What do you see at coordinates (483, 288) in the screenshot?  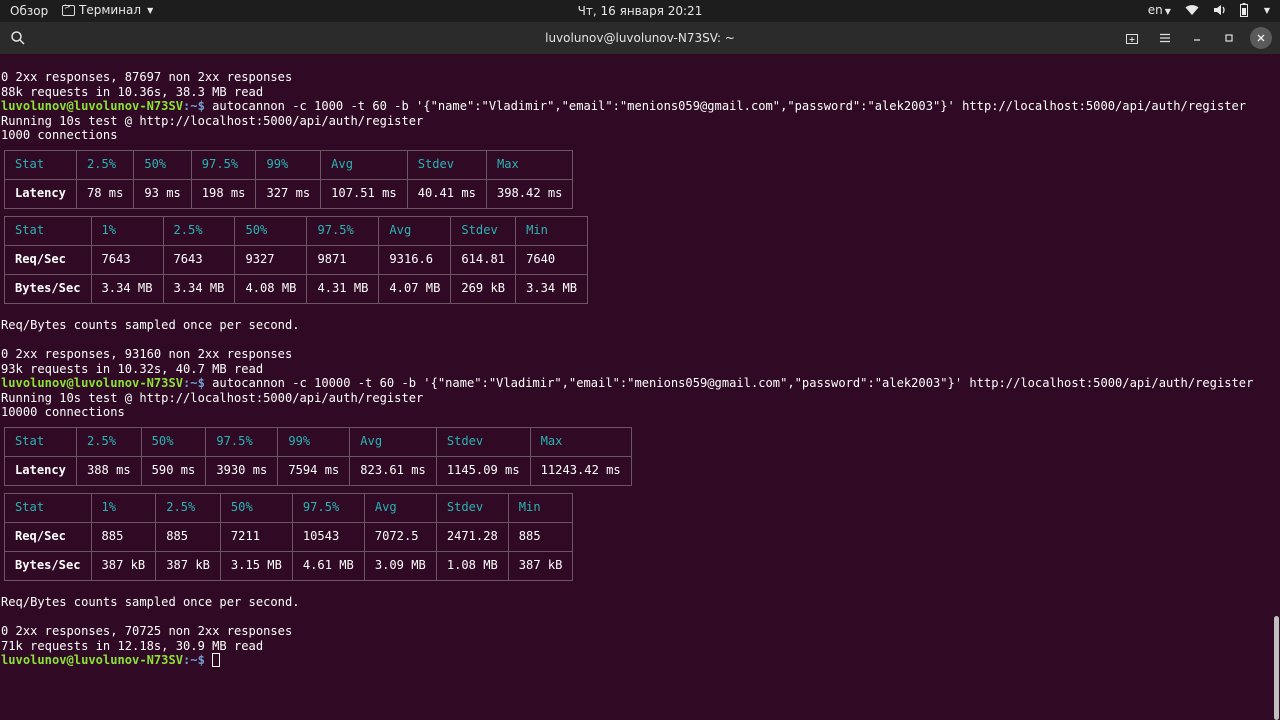 I see `table-cell: 269 kB` at bounding box center [483, 288].